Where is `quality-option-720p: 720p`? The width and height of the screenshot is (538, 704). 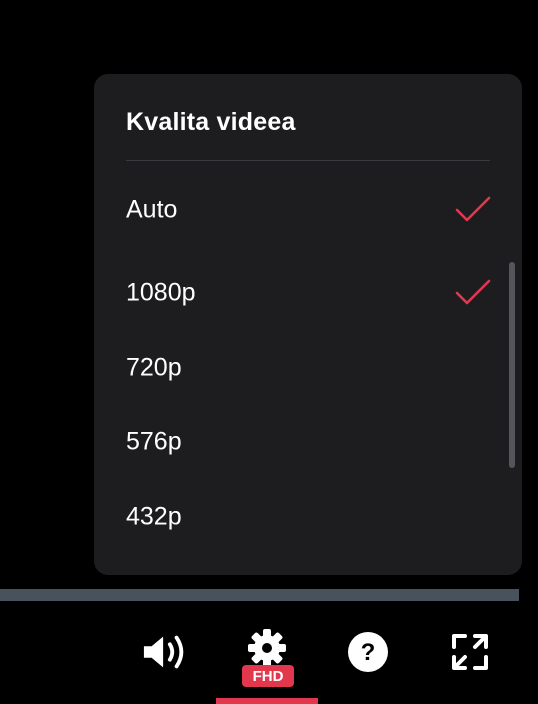 quality-option-720p: 720p is located at coordinates (308, 368).